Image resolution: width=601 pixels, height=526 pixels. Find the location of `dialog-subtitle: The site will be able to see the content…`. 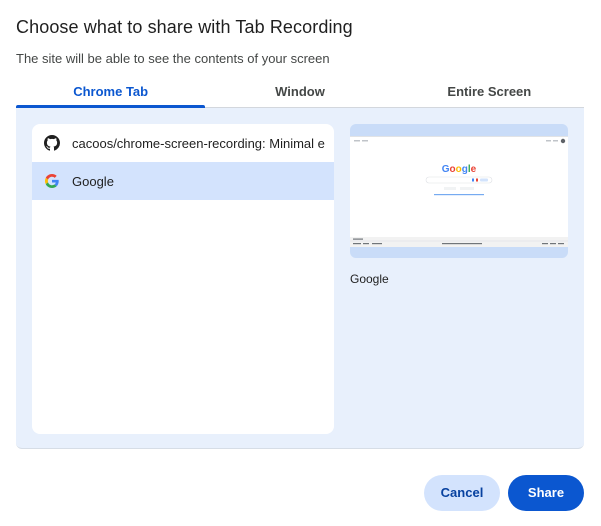

dialog-subtitle: The site will be able to see the content… is located at coordinates (173, 58).